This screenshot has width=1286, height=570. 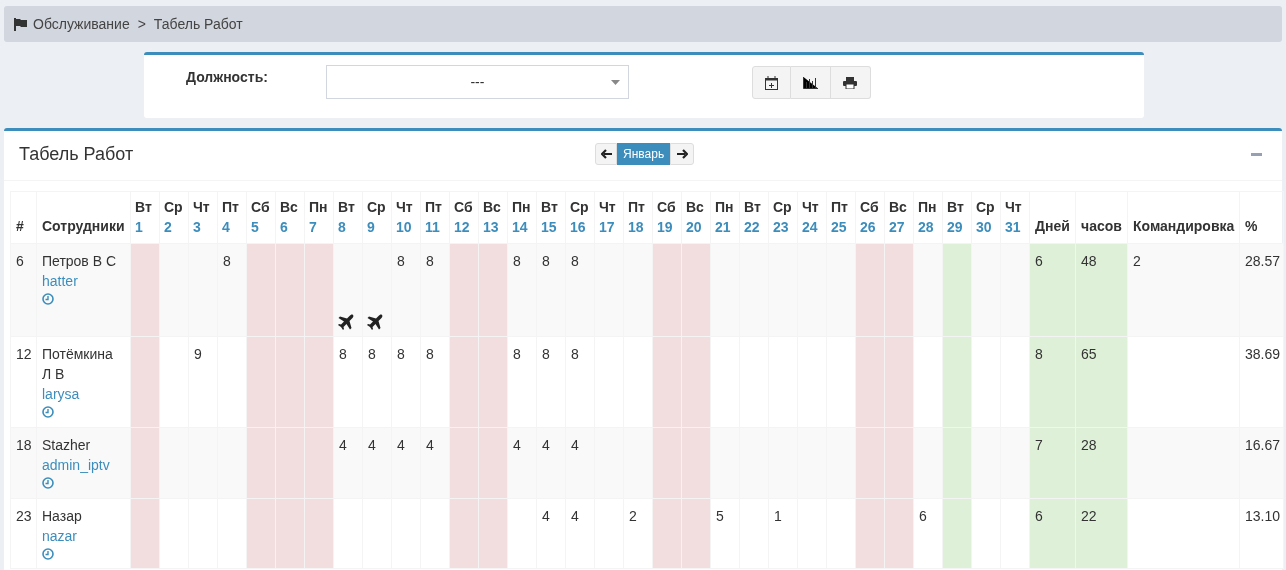 I want to click on date-link: 3, so click(x=203, y=227).